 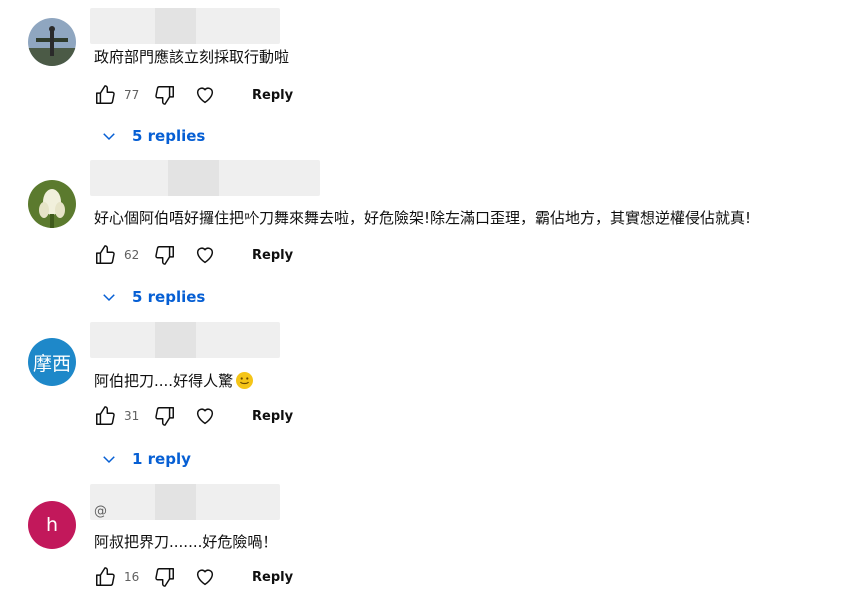 I want to click on comment-text: 政府部門應該立刻採取行動啦, so click(x=192, y=57).